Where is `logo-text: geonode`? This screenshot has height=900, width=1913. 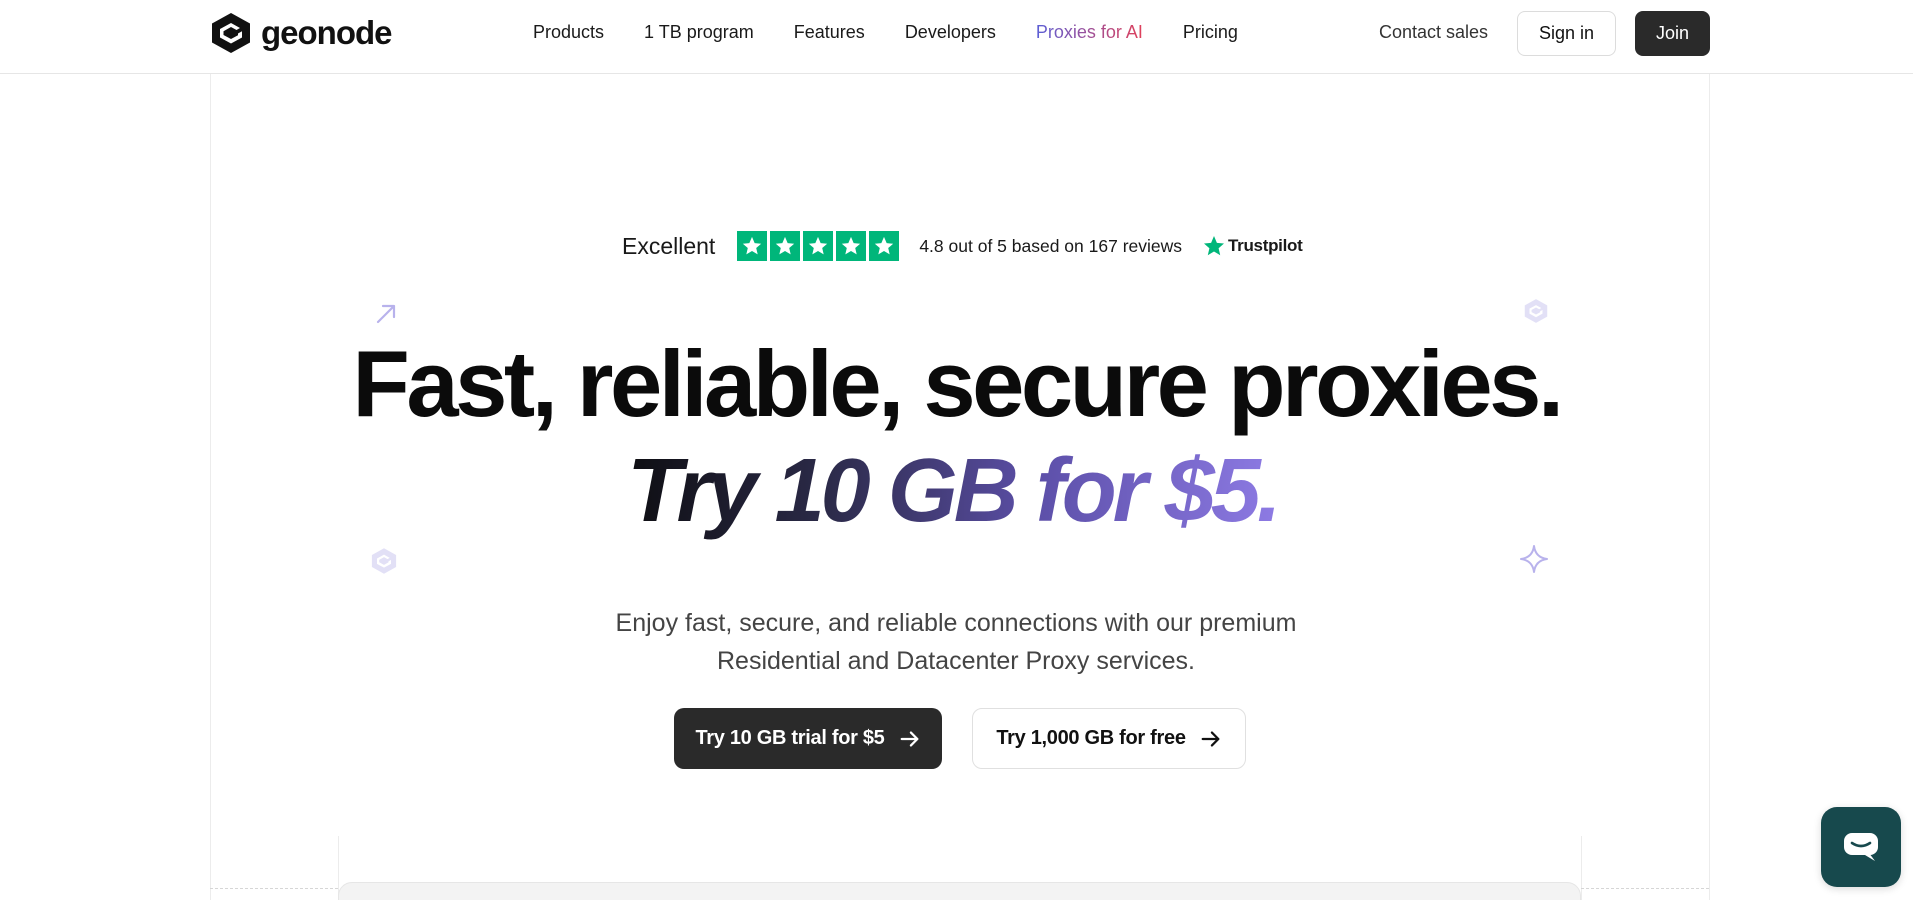
logo-text: geonode is located at coordinates (326, 32).